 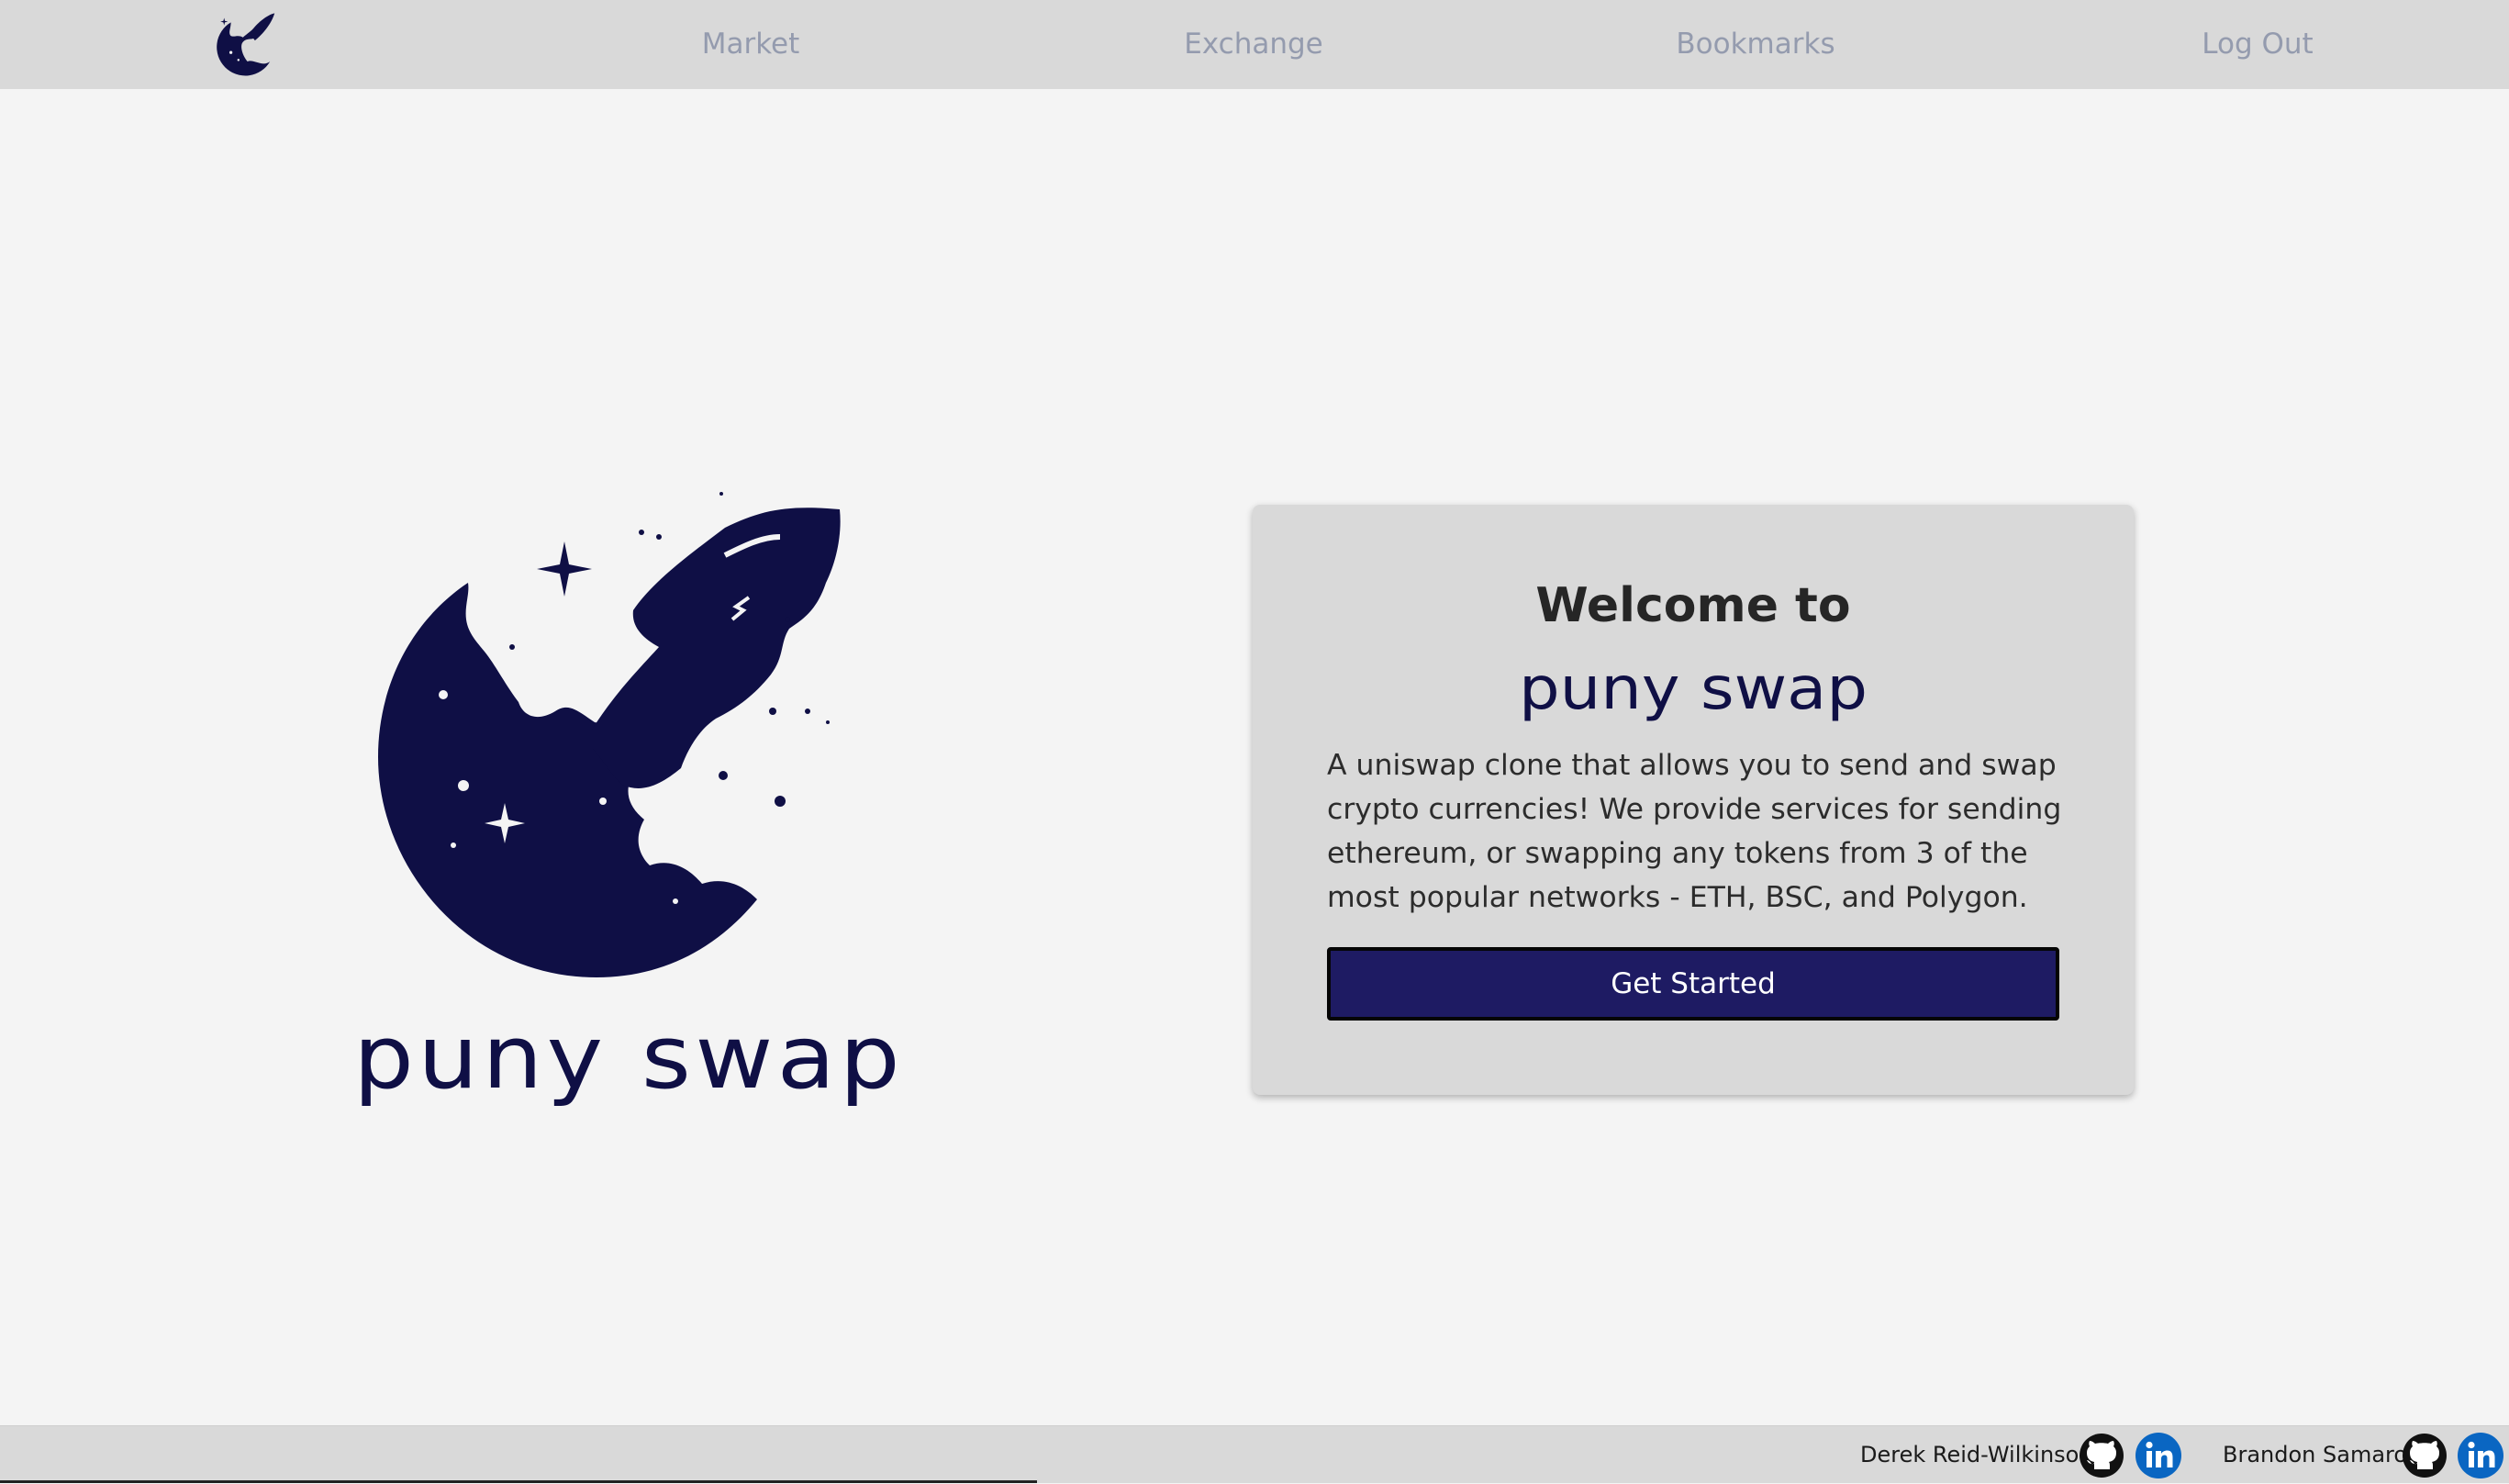 I want to click on card-brand-wordmark: puny swap, so click(x=1694, y=689).